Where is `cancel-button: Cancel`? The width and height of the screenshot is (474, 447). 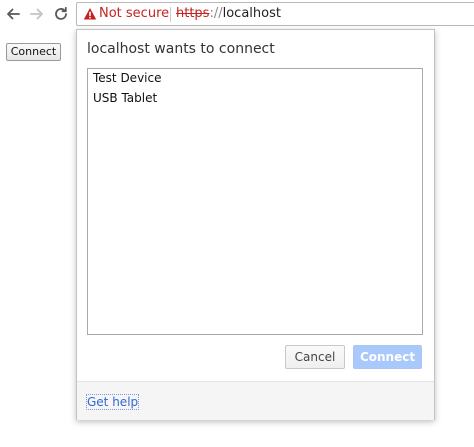
cancel-button: Cancel is located at coordinates (315, 357).